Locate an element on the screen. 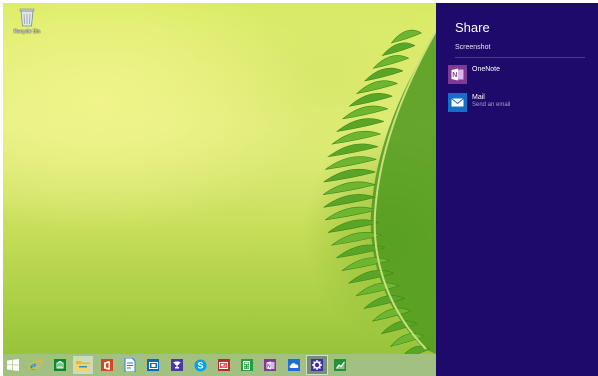 This screenshot has width=598, height=376. taskbar: e S N is located at coordinates (219, 365).